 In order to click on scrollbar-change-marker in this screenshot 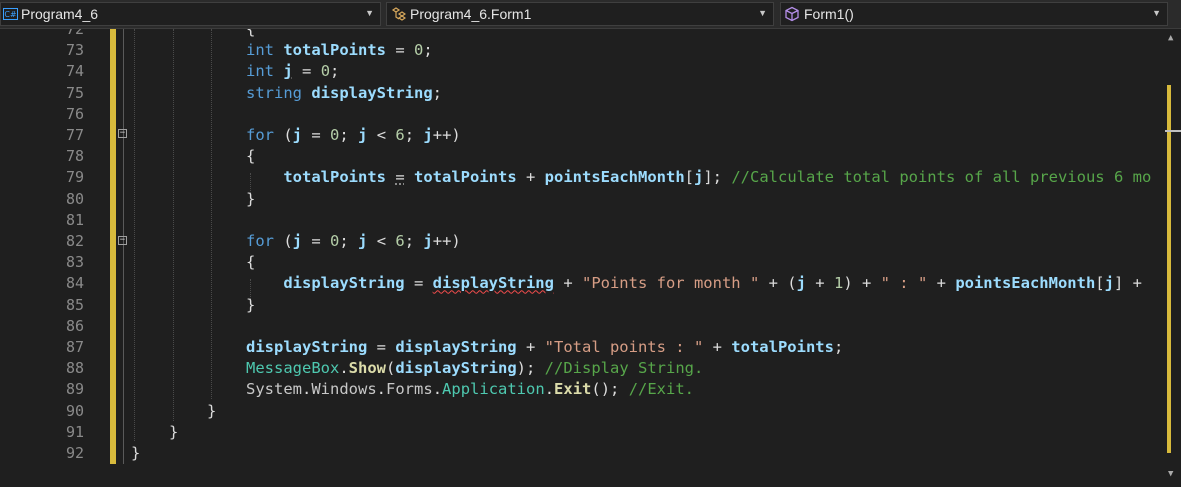, I will do `click(1169, 269)`.